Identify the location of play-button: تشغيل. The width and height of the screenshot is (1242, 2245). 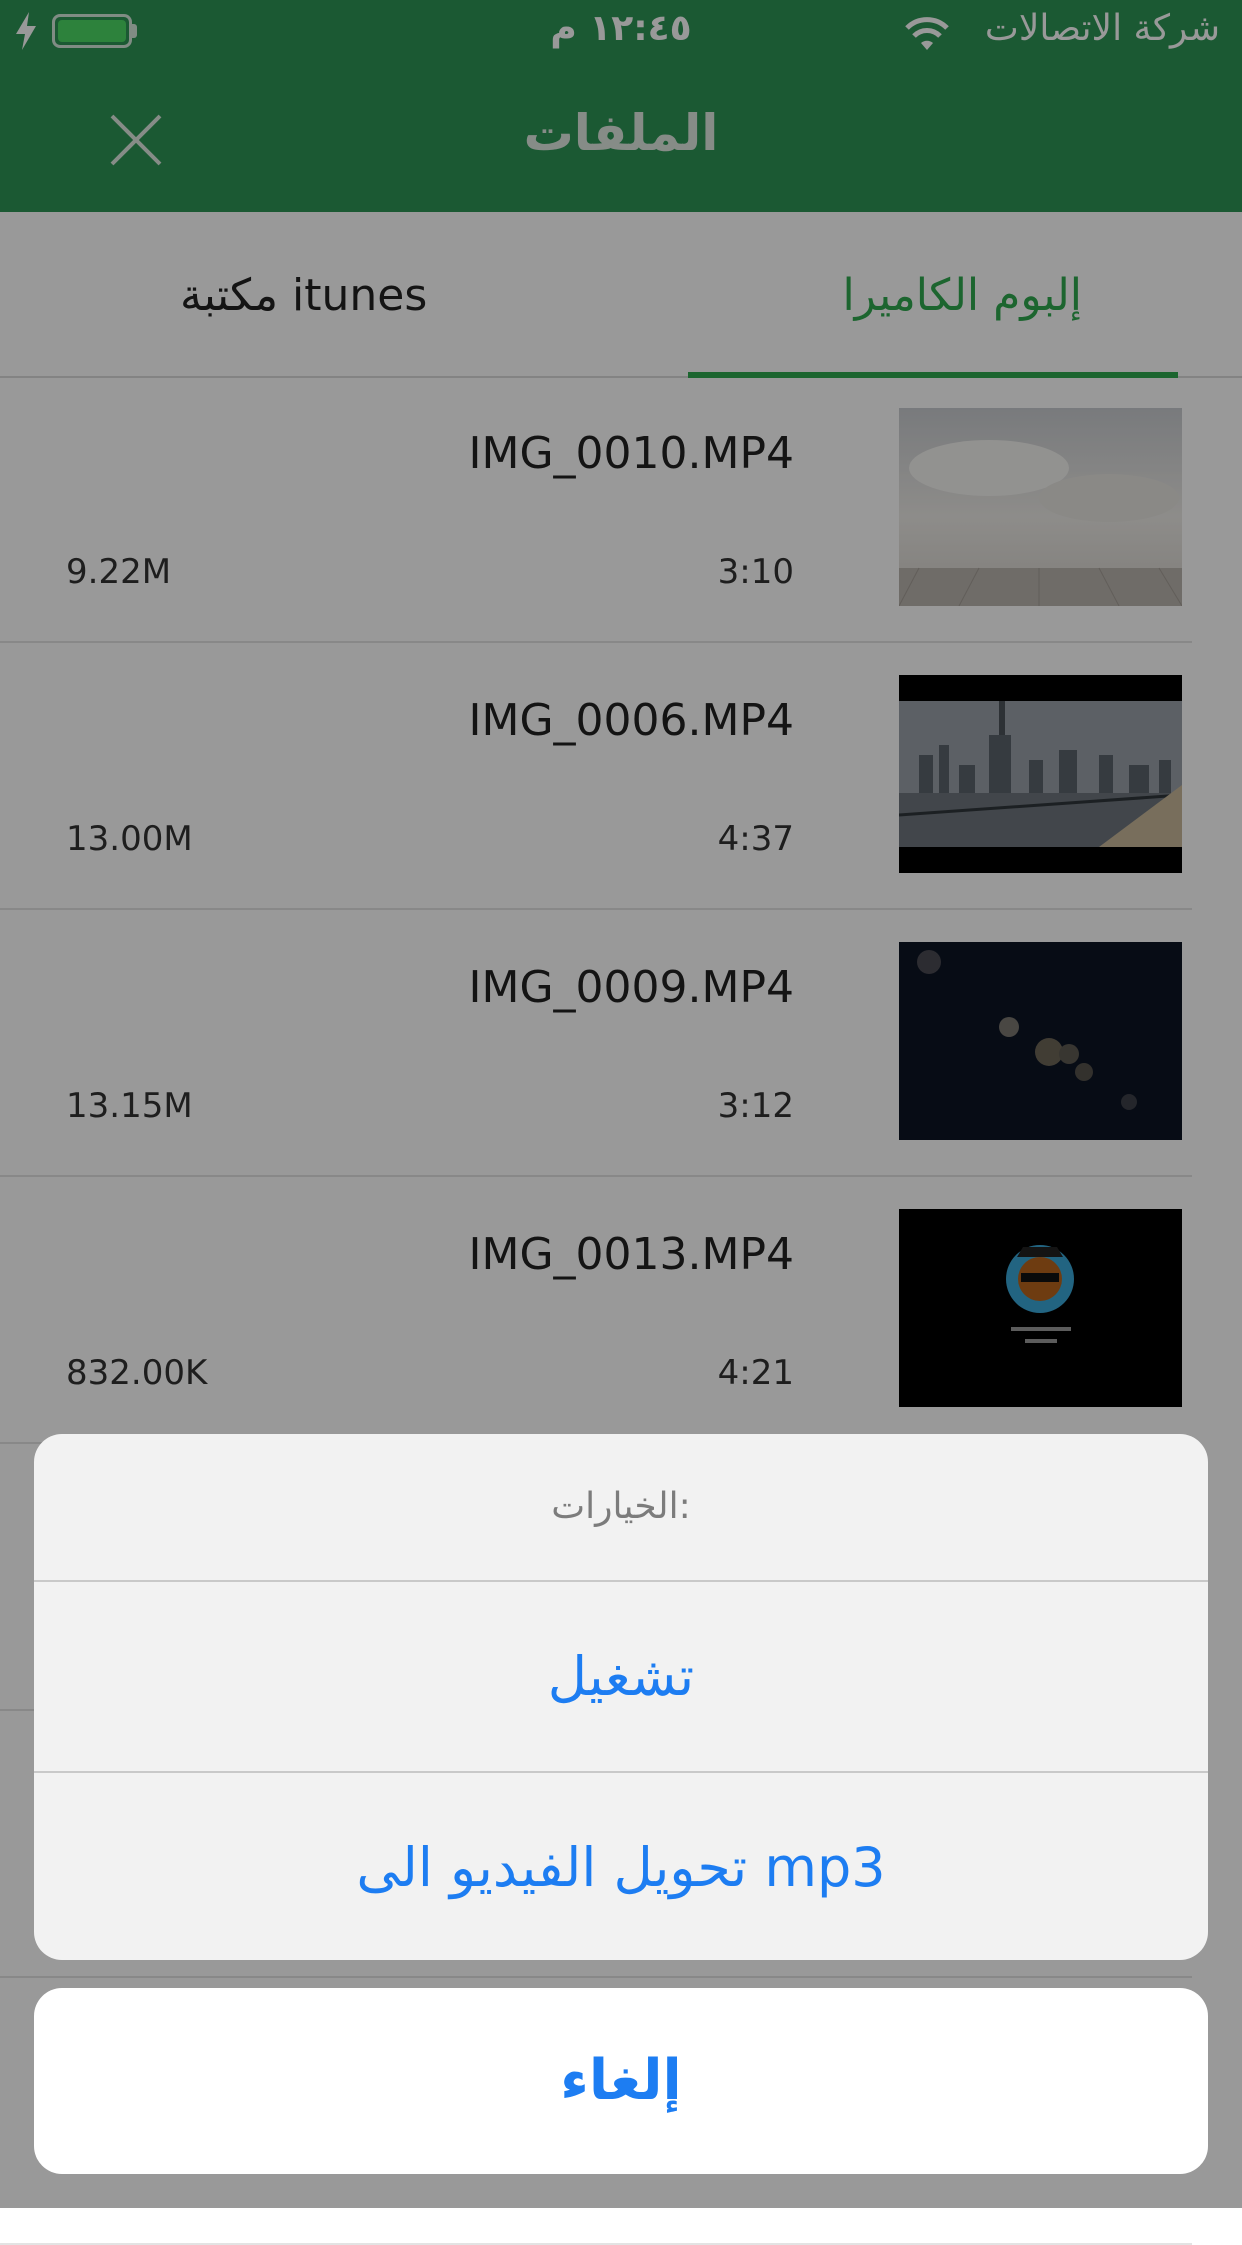
(621, 1677).